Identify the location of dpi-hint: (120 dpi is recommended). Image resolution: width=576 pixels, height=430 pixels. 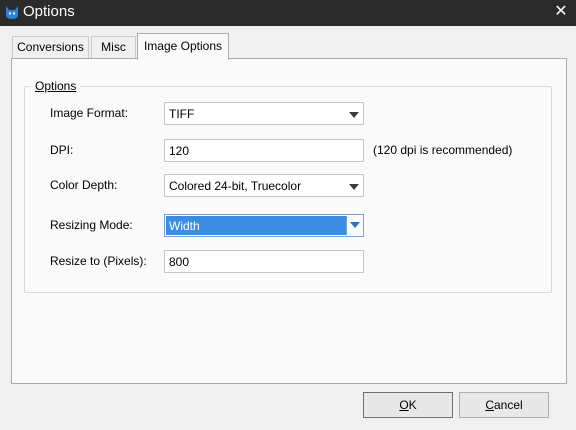
(443, 150).